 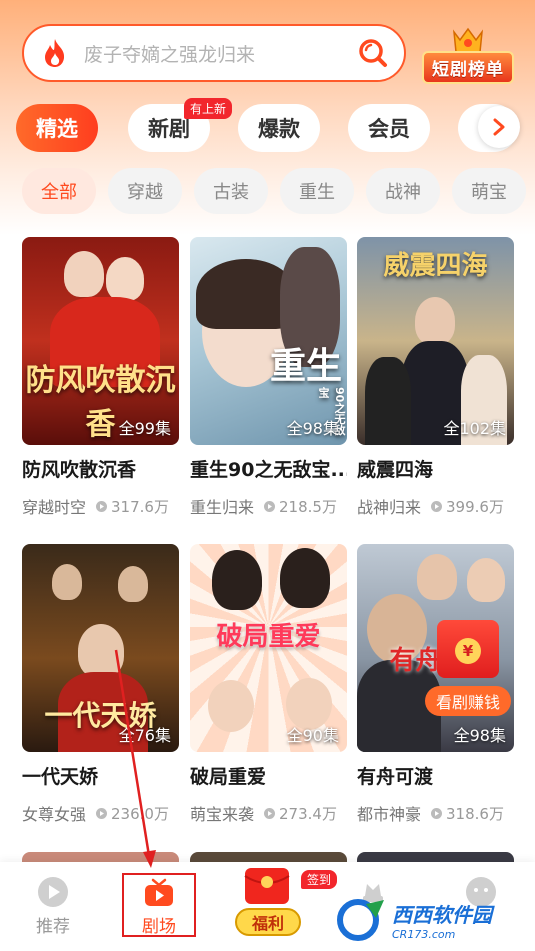 I want to click on episode-count: 全76集, so click(x=144, y=735).